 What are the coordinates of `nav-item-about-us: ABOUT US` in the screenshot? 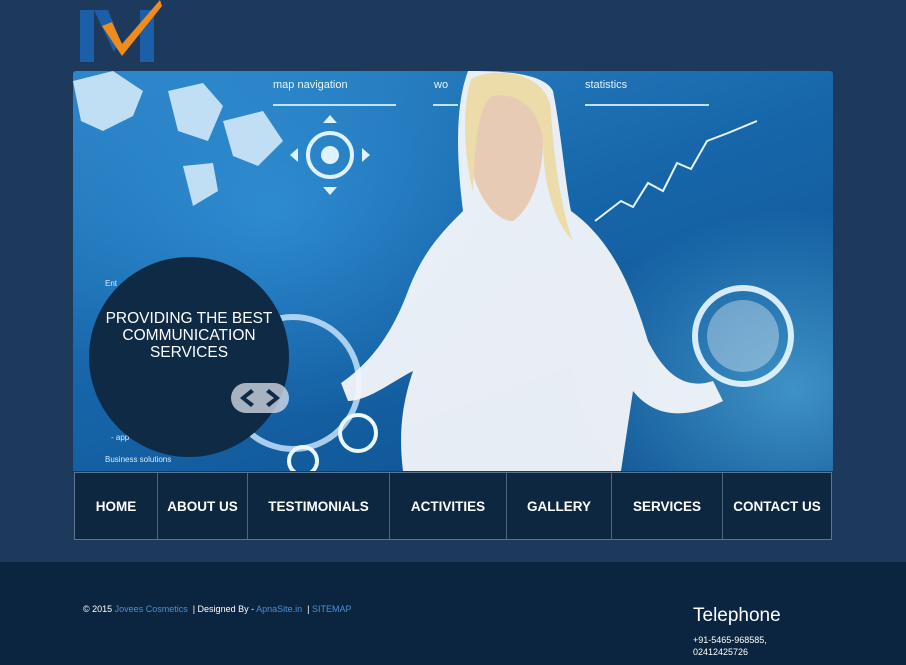 It's located at (203, 506).